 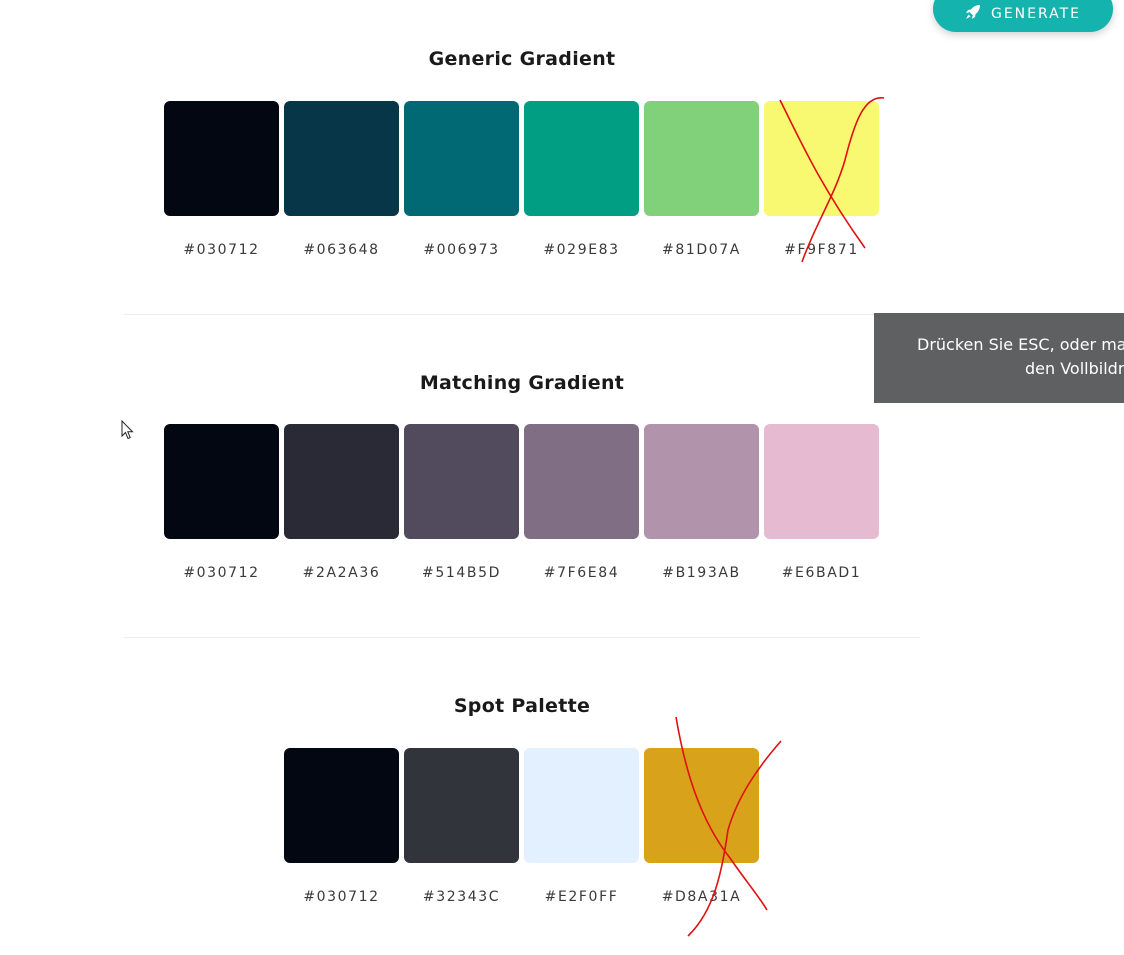 What do you see at coordinates (461, 897) in the screenshot?
I see `hex-label: #32343C` at bounding box center [461, 897].